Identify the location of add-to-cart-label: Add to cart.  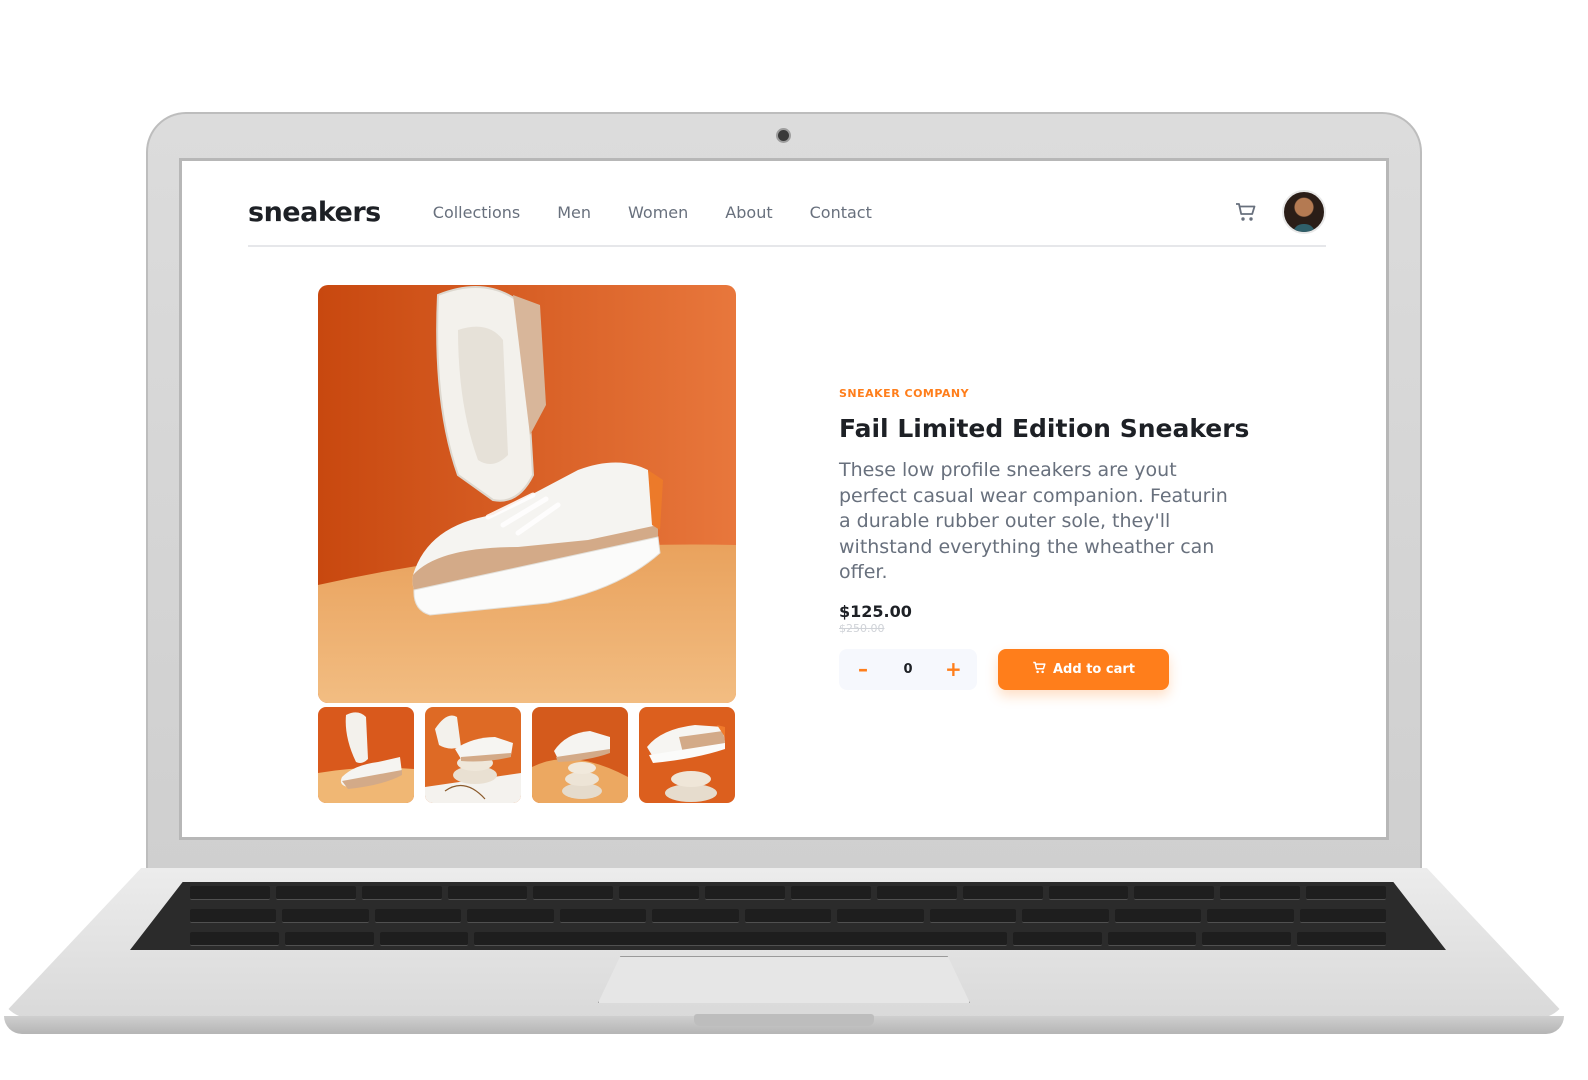
(1094, 669).